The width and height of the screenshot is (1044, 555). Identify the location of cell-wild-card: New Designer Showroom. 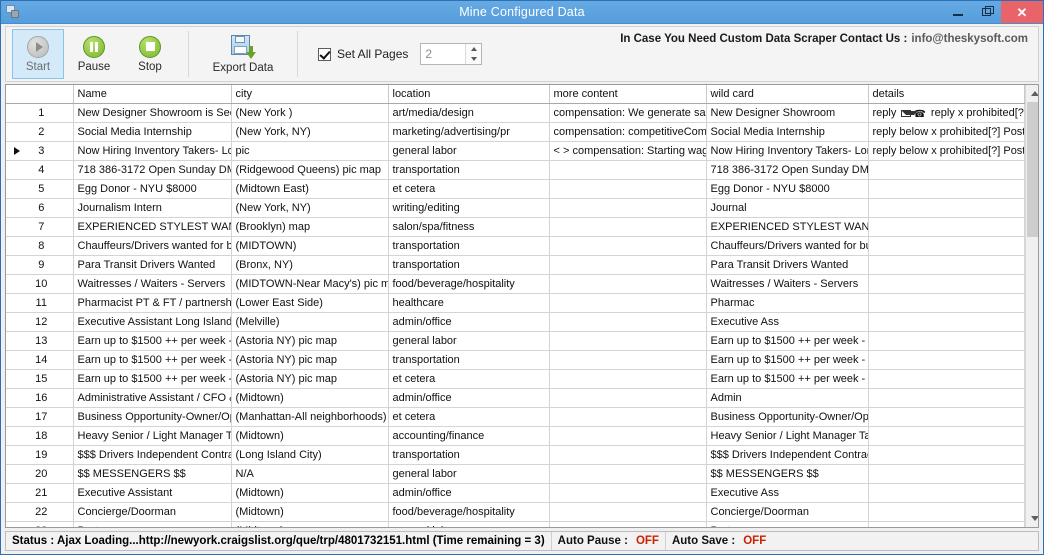
(787, 113).